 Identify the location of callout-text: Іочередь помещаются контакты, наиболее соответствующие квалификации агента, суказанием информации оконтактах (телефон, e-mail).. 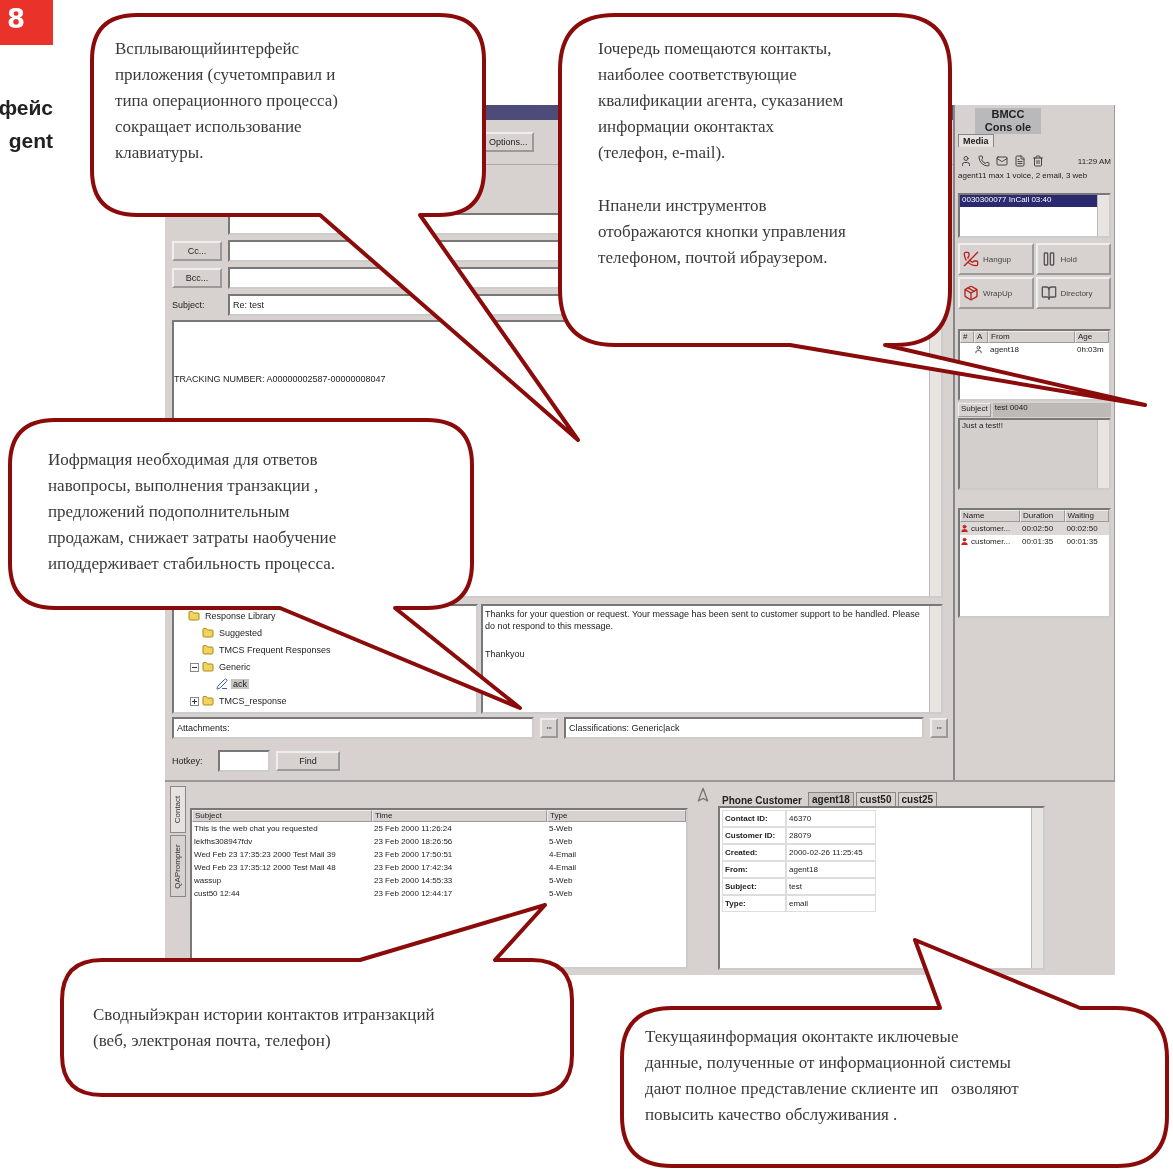
(721, 101).